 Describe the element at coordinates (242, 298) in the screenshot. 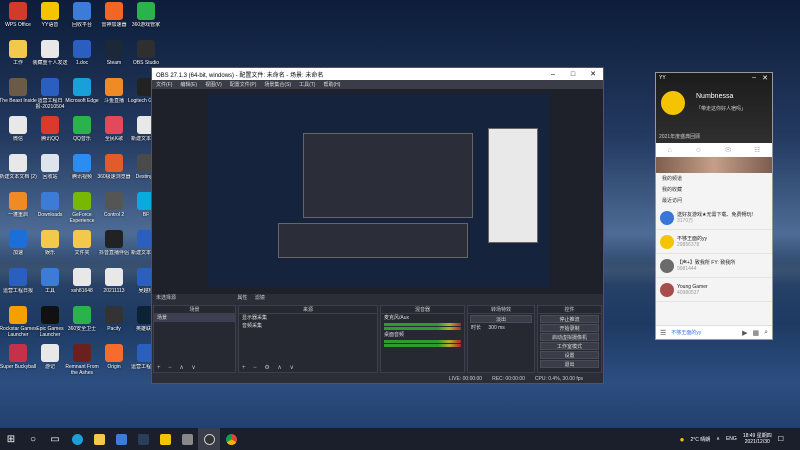

I see `properties-button: 属性` at that location.